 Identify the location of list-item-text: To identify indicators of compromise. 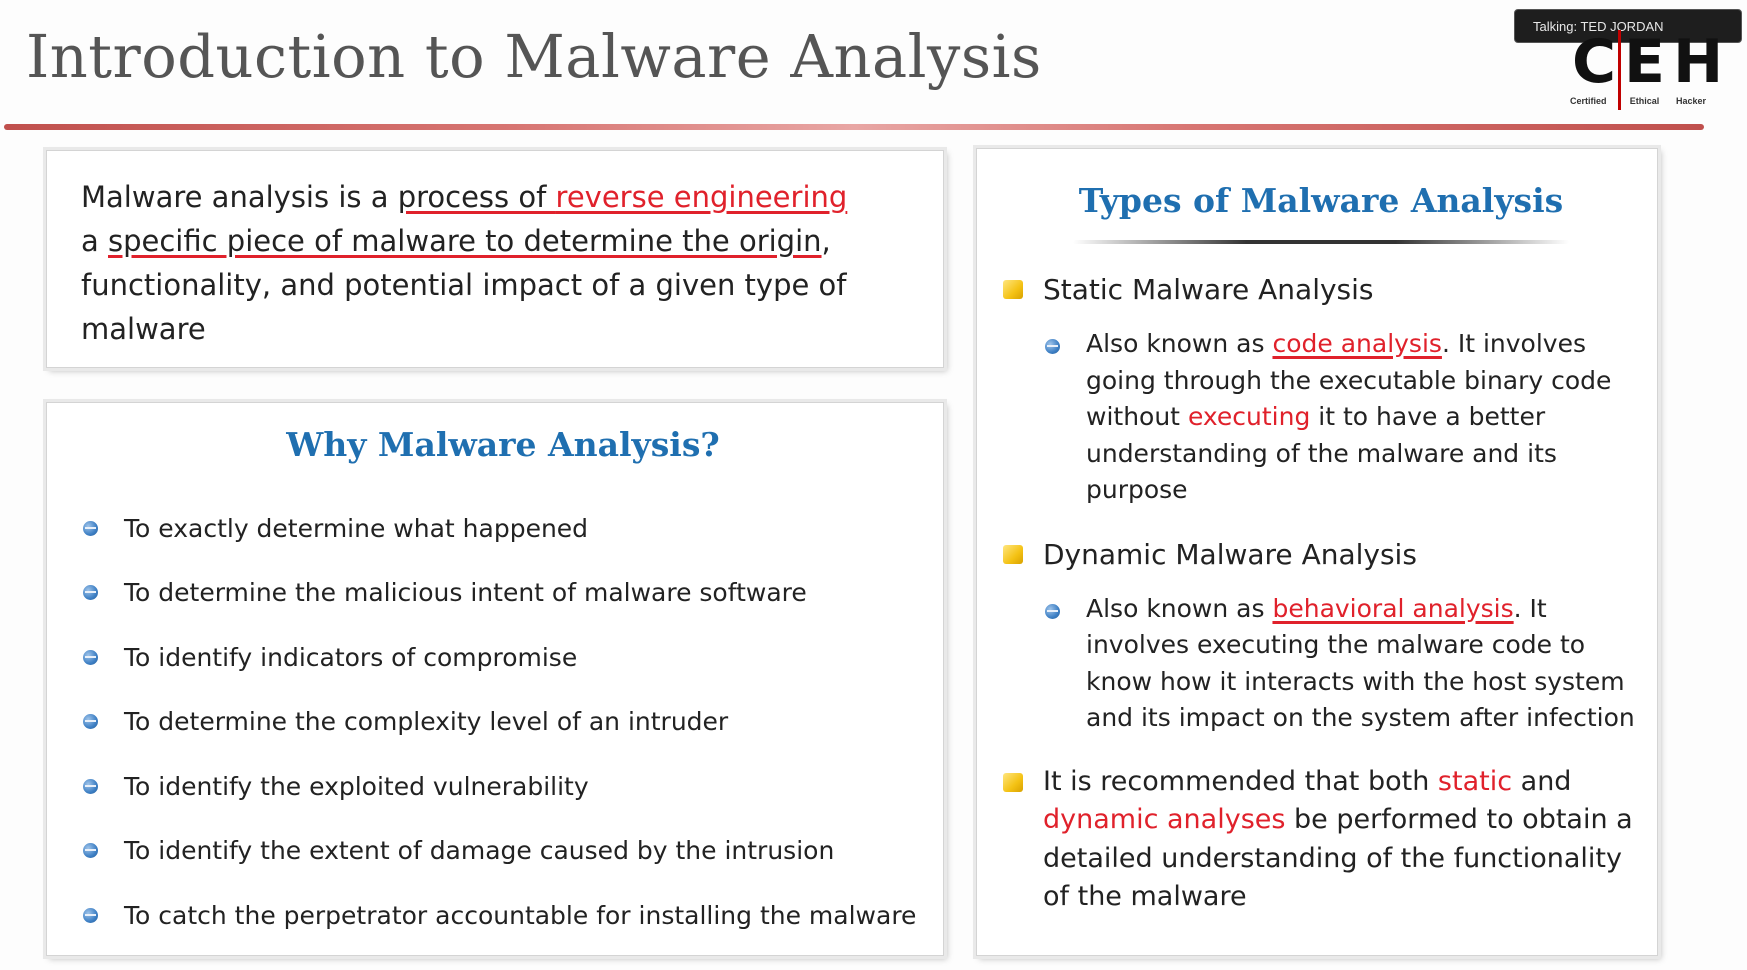
(351, 657).